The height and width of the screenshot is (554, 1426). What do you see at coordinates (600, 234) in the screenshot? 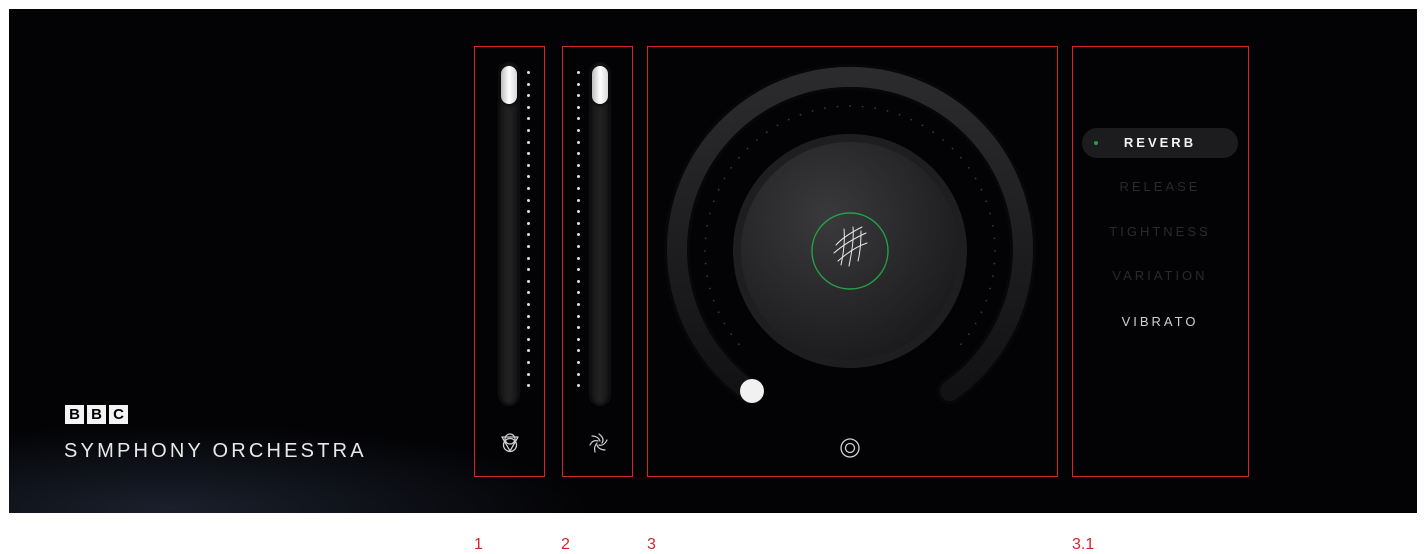
I see `slider-2-track` at bounding box center [600, 234].